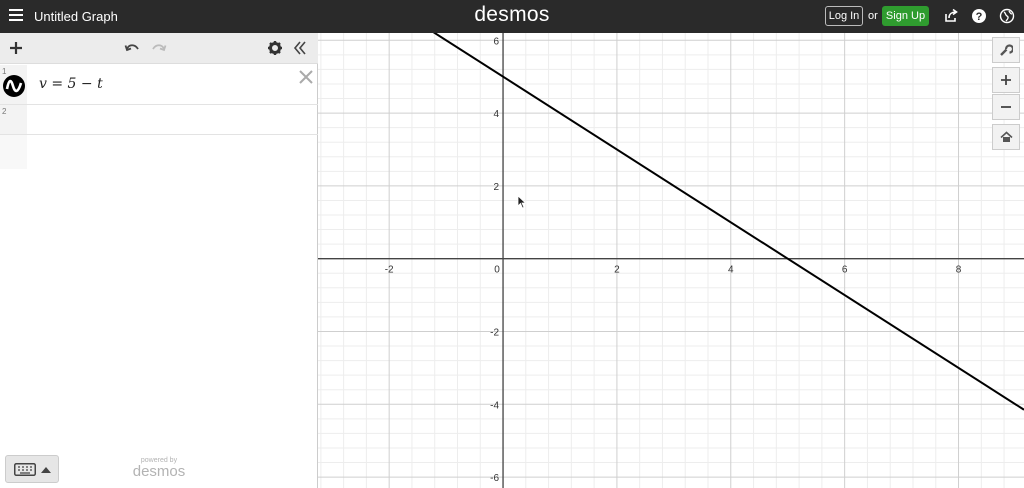 The width and height of the screenshot is (1024, 488). Describe the element at coordinates (673, 270) in the screenshot. I see `x-axis-tick-labels: -2 0 2 4 6 8` at that location.